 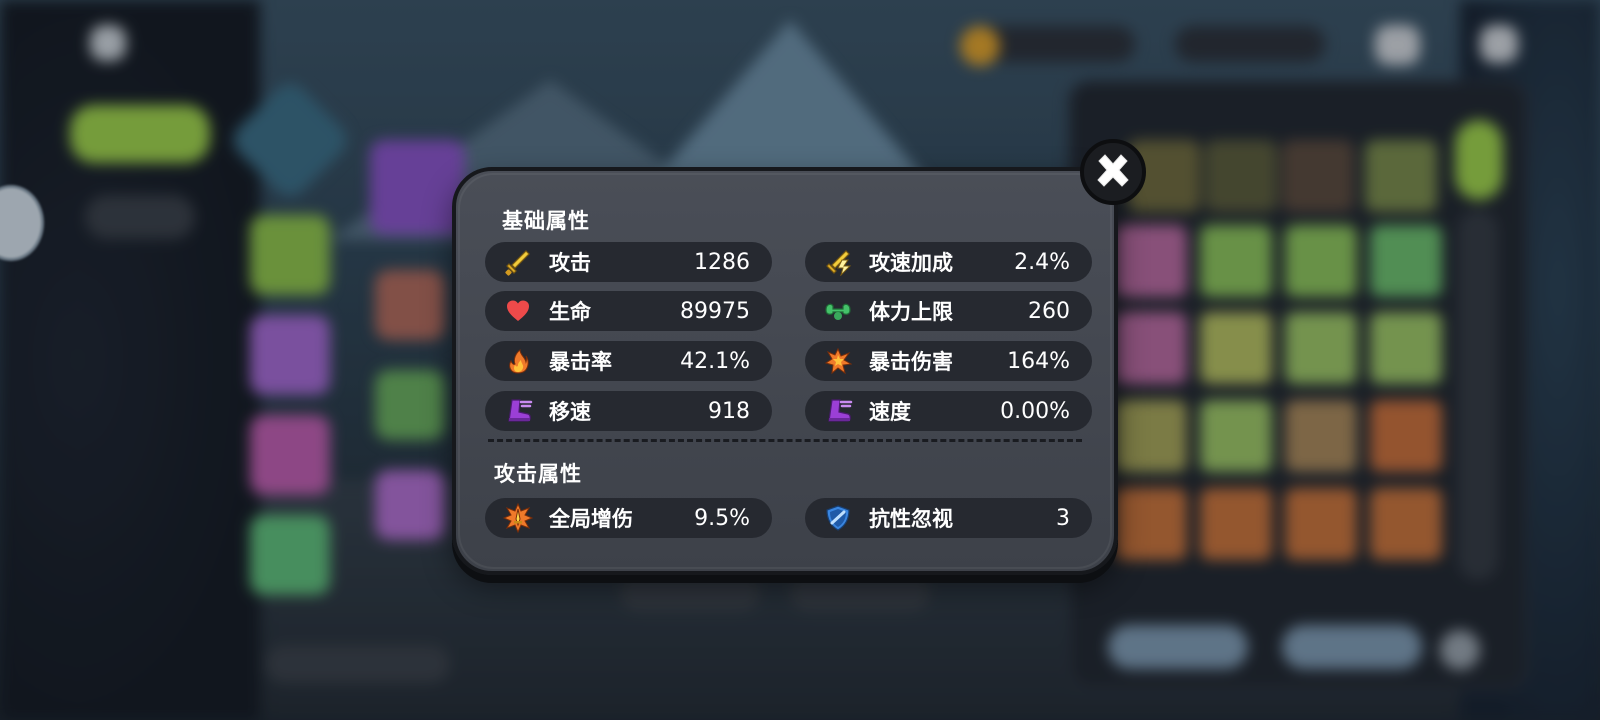 I want to click on stat-label: 抗性忽视, so click(x=911, y=519).